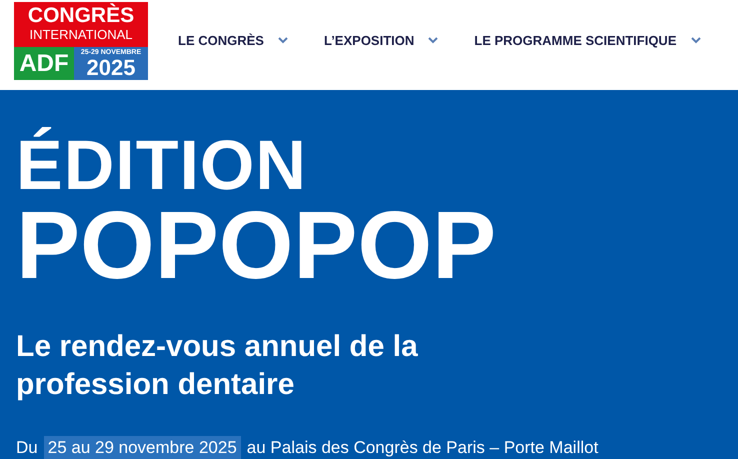  I want to click on date-highlight: 25 au 29 novembre 2025, so click(142, 447).